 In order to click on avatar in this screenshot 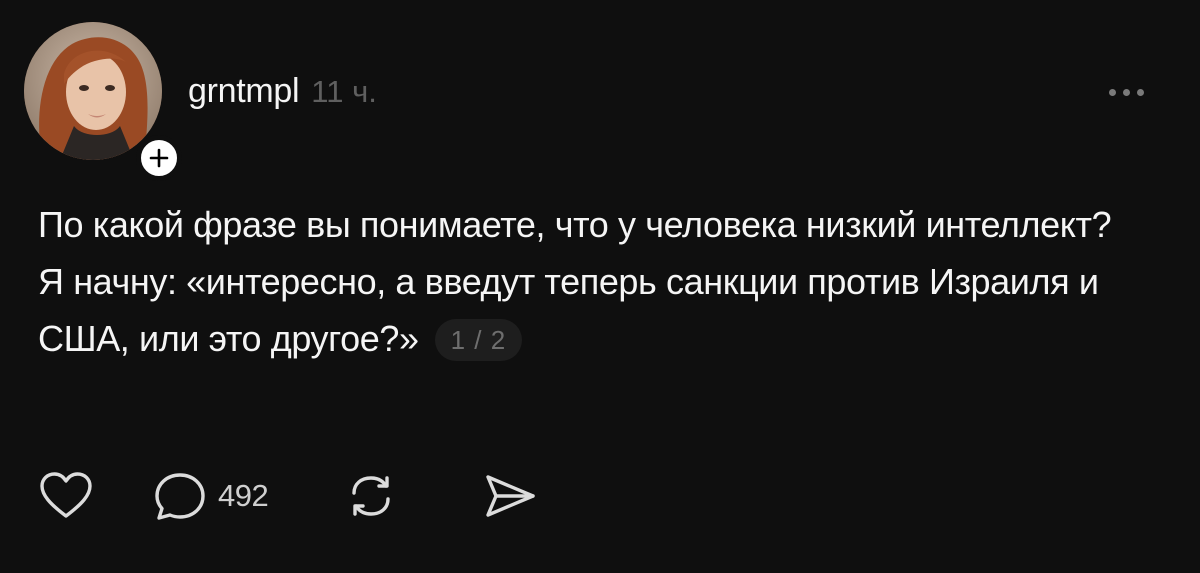, I will do `click(93, 91)`.